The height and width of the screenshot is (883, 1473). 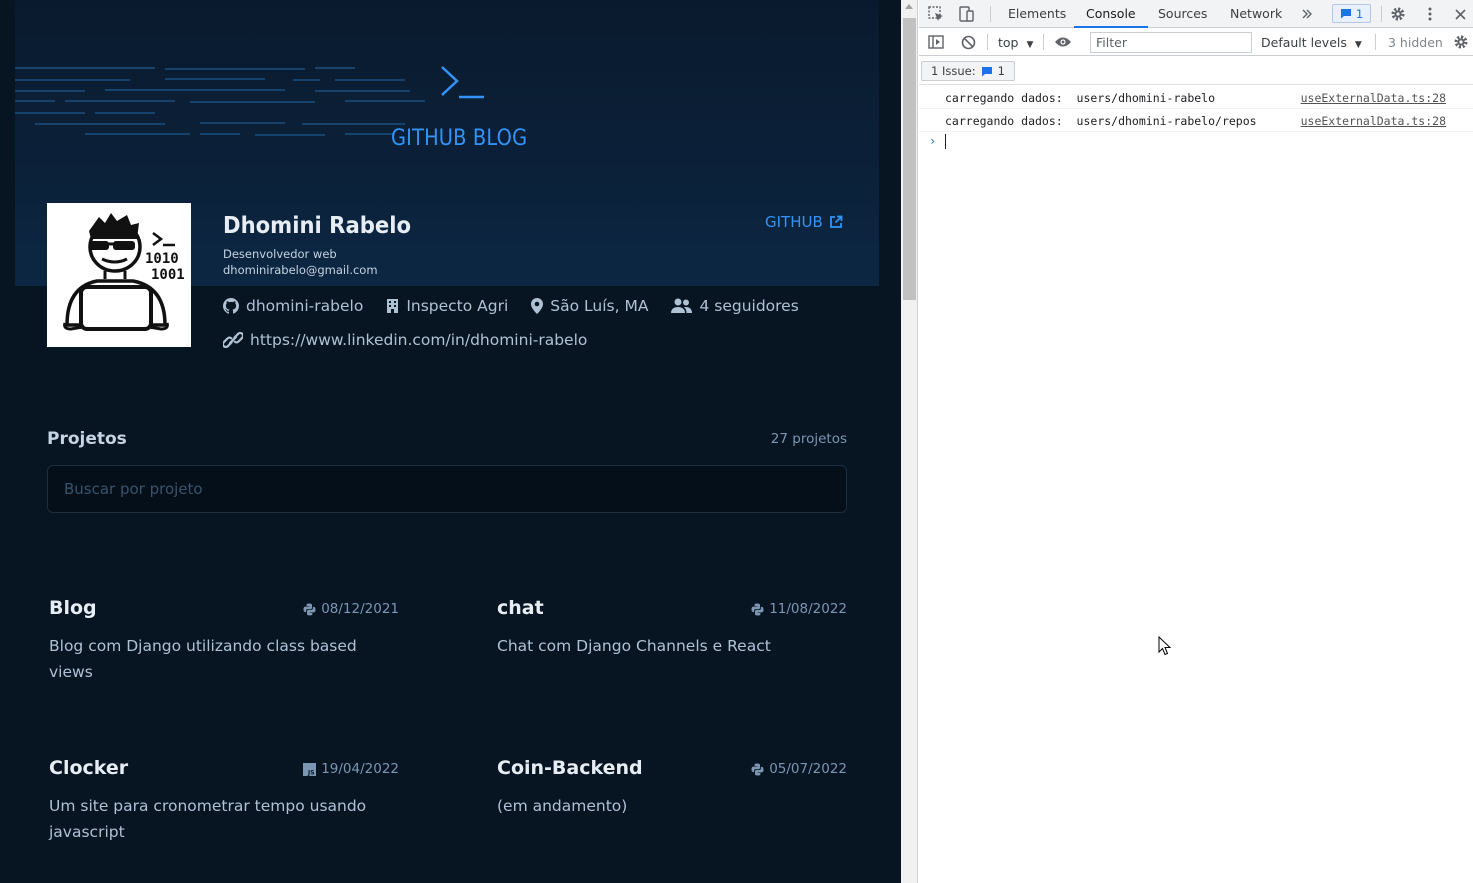 What do you see at coordinates (1037, 14) in the screenshot?
I see `tab-elements: Elements` at bounding box center [1037, 14].